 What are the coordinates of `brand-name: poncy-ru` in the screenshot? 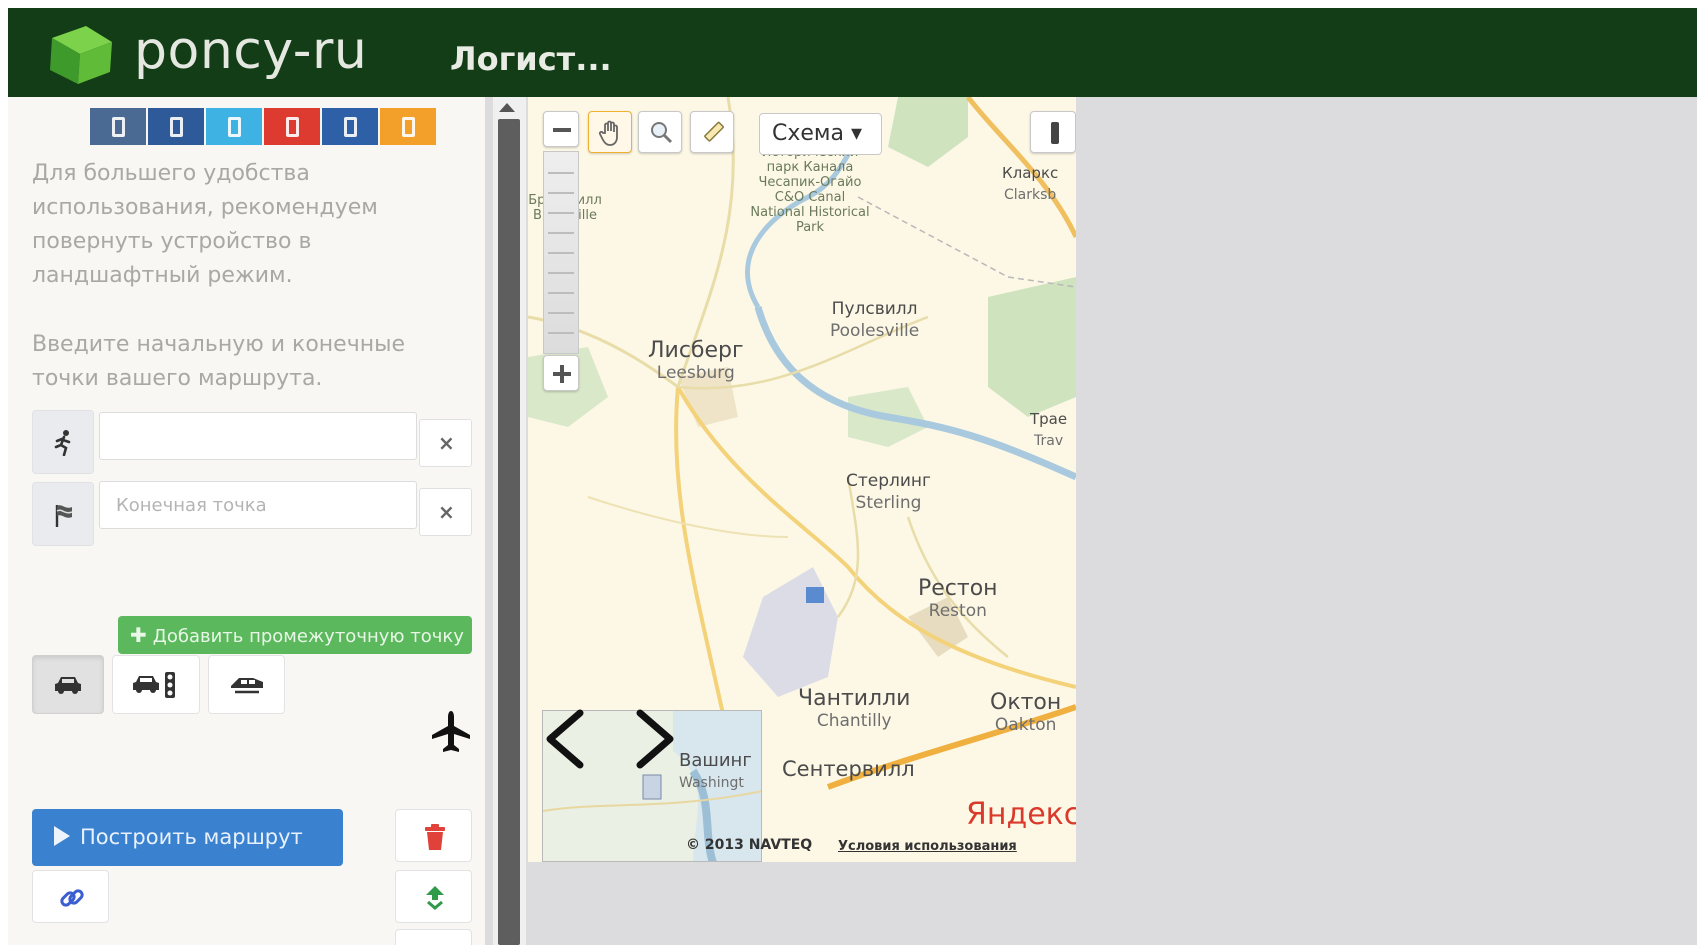 It's located at (250, 51).